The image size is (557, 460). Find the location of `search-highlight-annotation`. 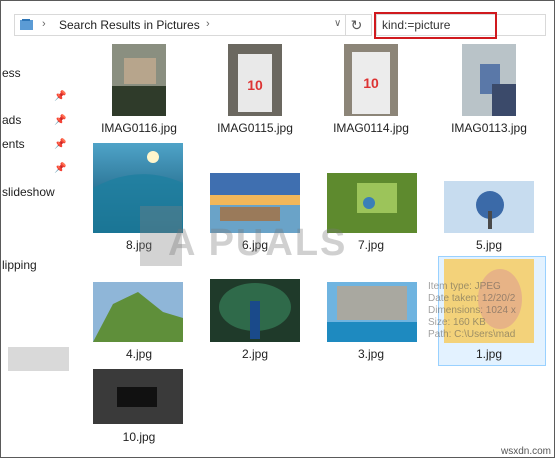

search-highlight-annotation is located at coordinates (435, 25).